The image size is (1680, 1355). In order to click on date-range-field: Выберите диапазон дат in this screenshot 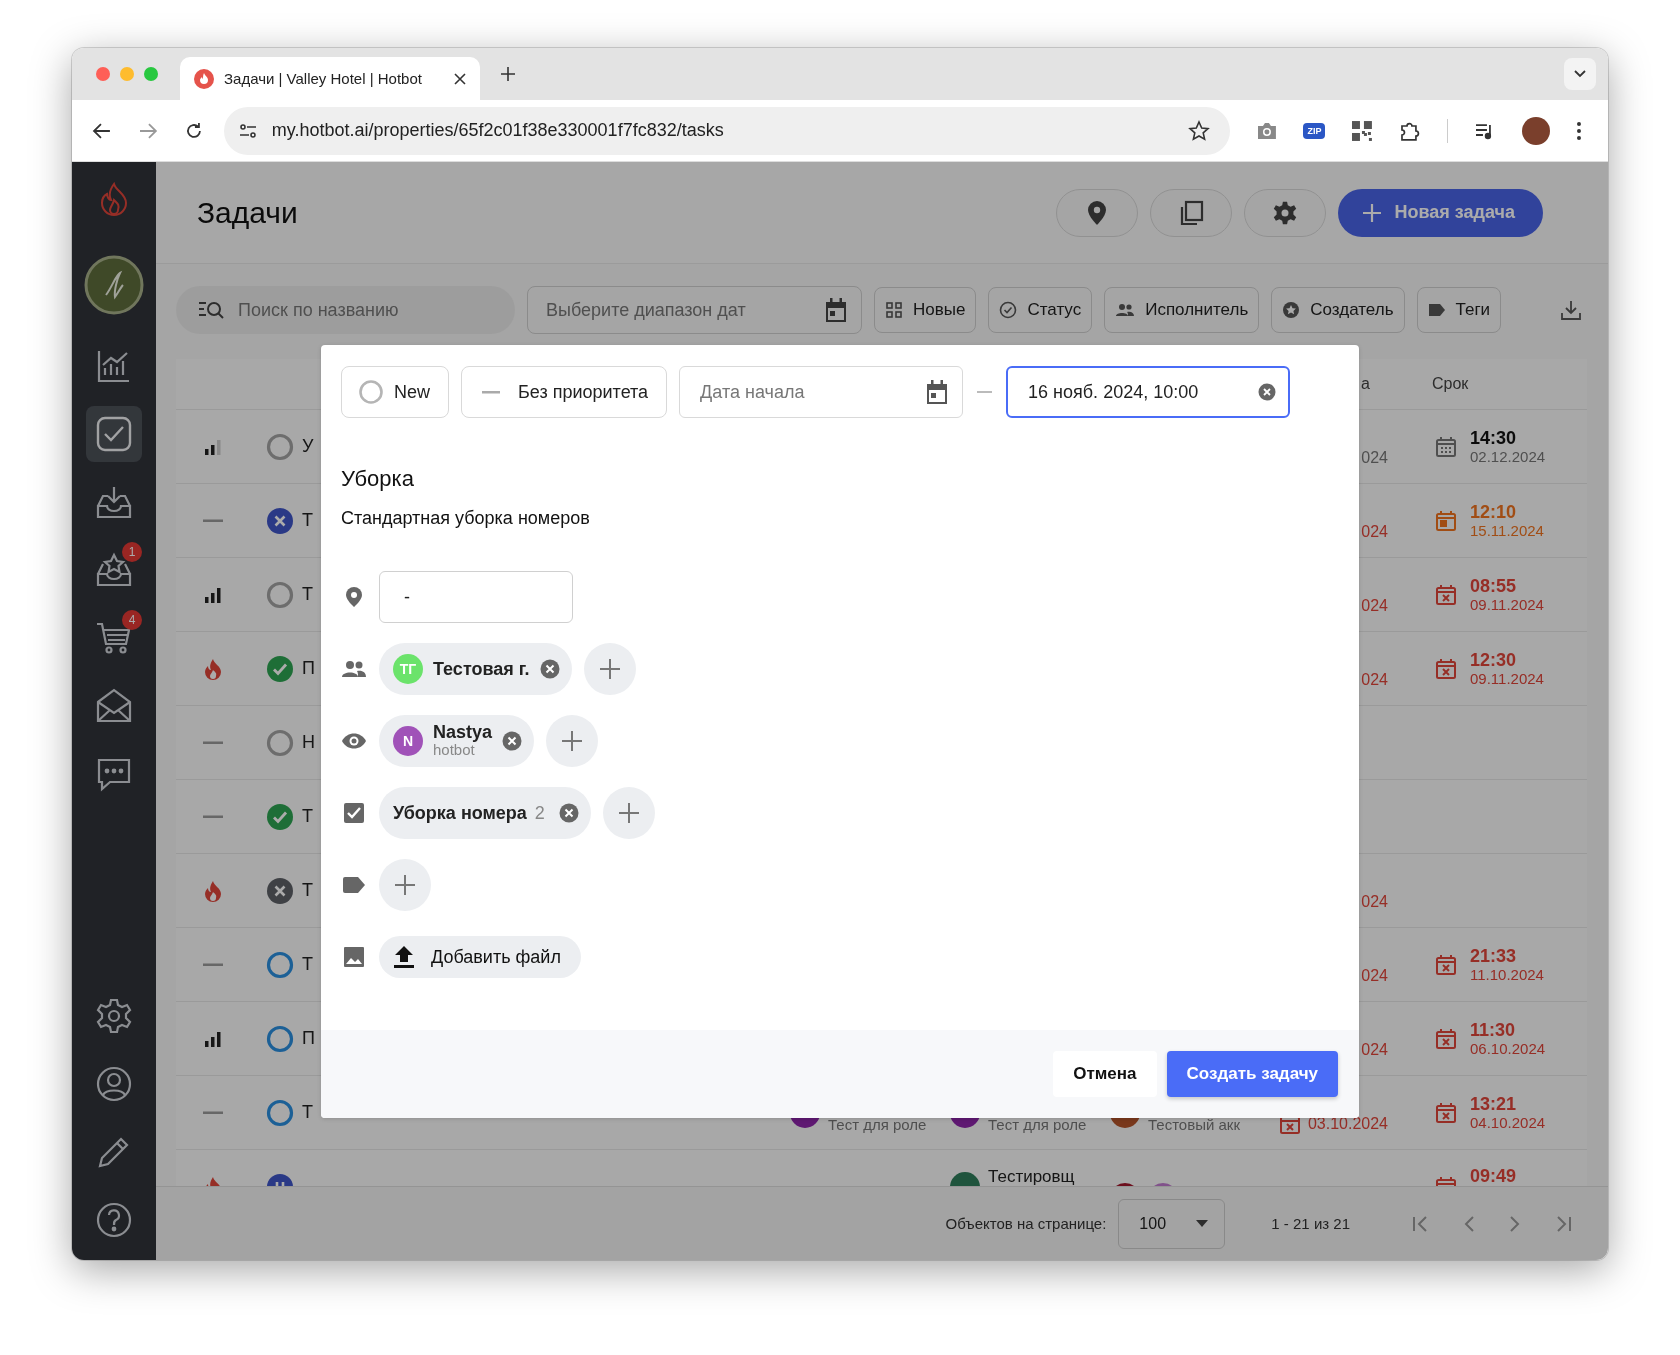, I will do `click(694, 310)`.